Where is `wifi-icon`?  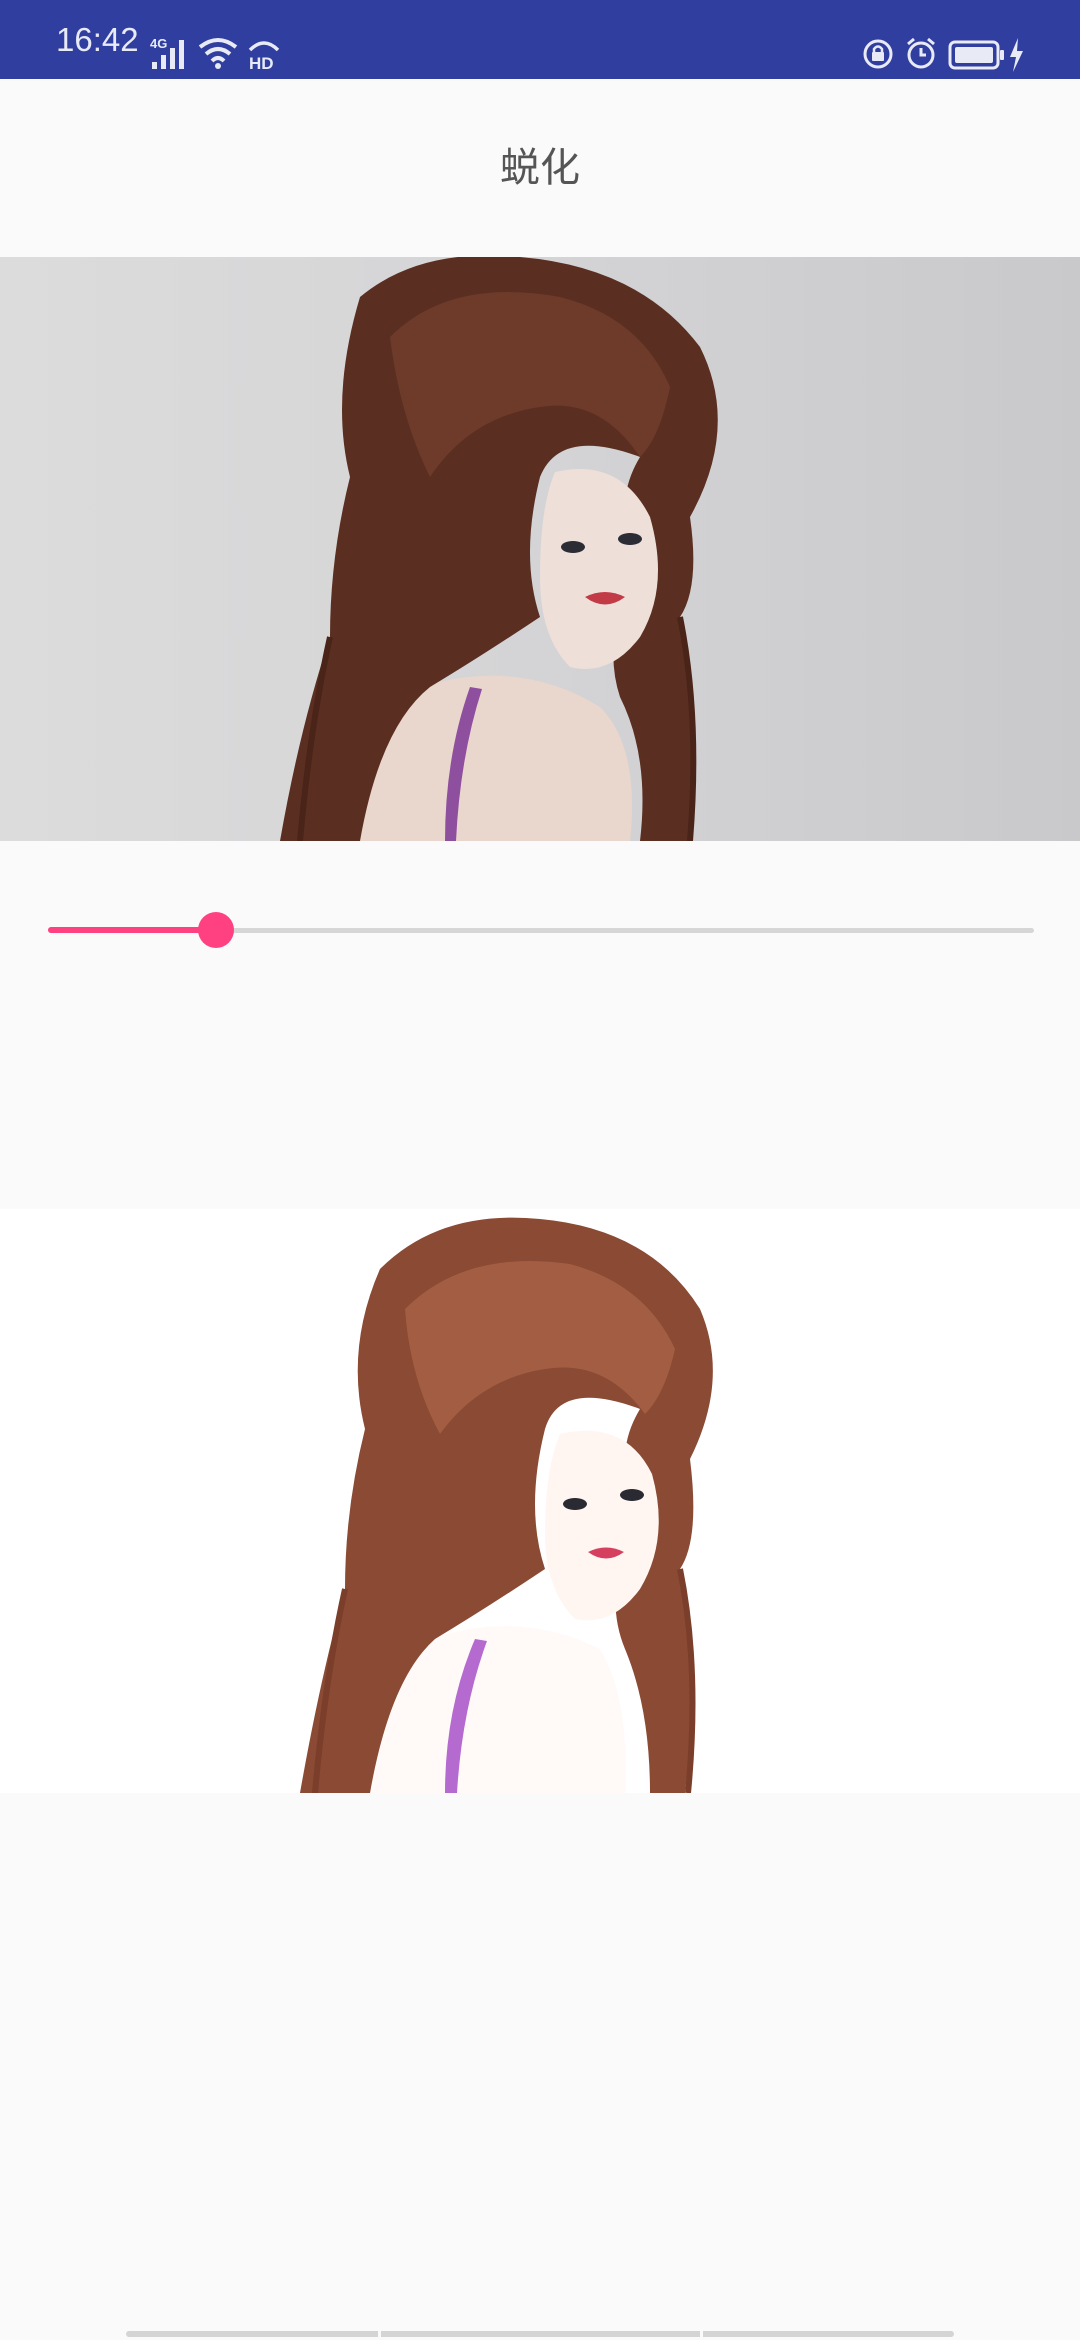 wifi-icon is located at coordinates (218, 53).